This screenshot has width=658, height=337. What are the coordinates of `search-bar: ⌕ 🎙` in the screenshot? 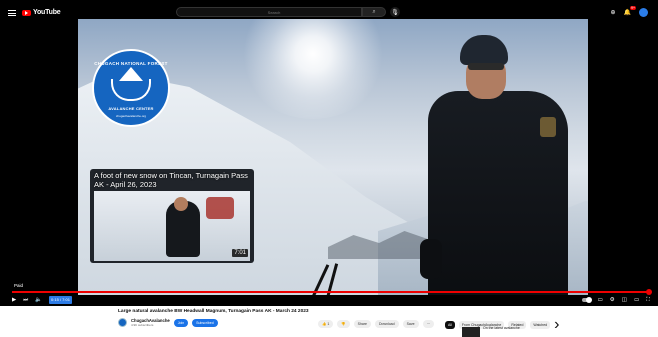 It's located at (288, 12).